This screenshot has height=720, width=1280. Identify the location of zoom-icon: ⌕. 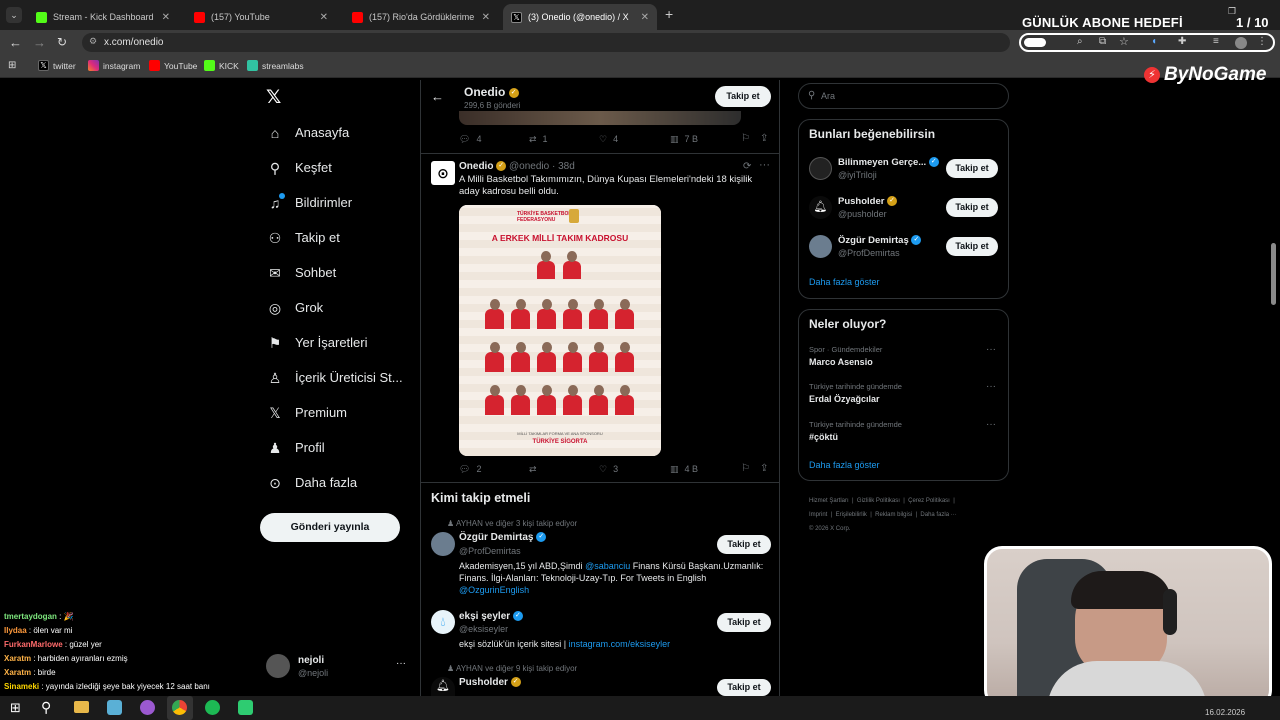
(1080, 41).